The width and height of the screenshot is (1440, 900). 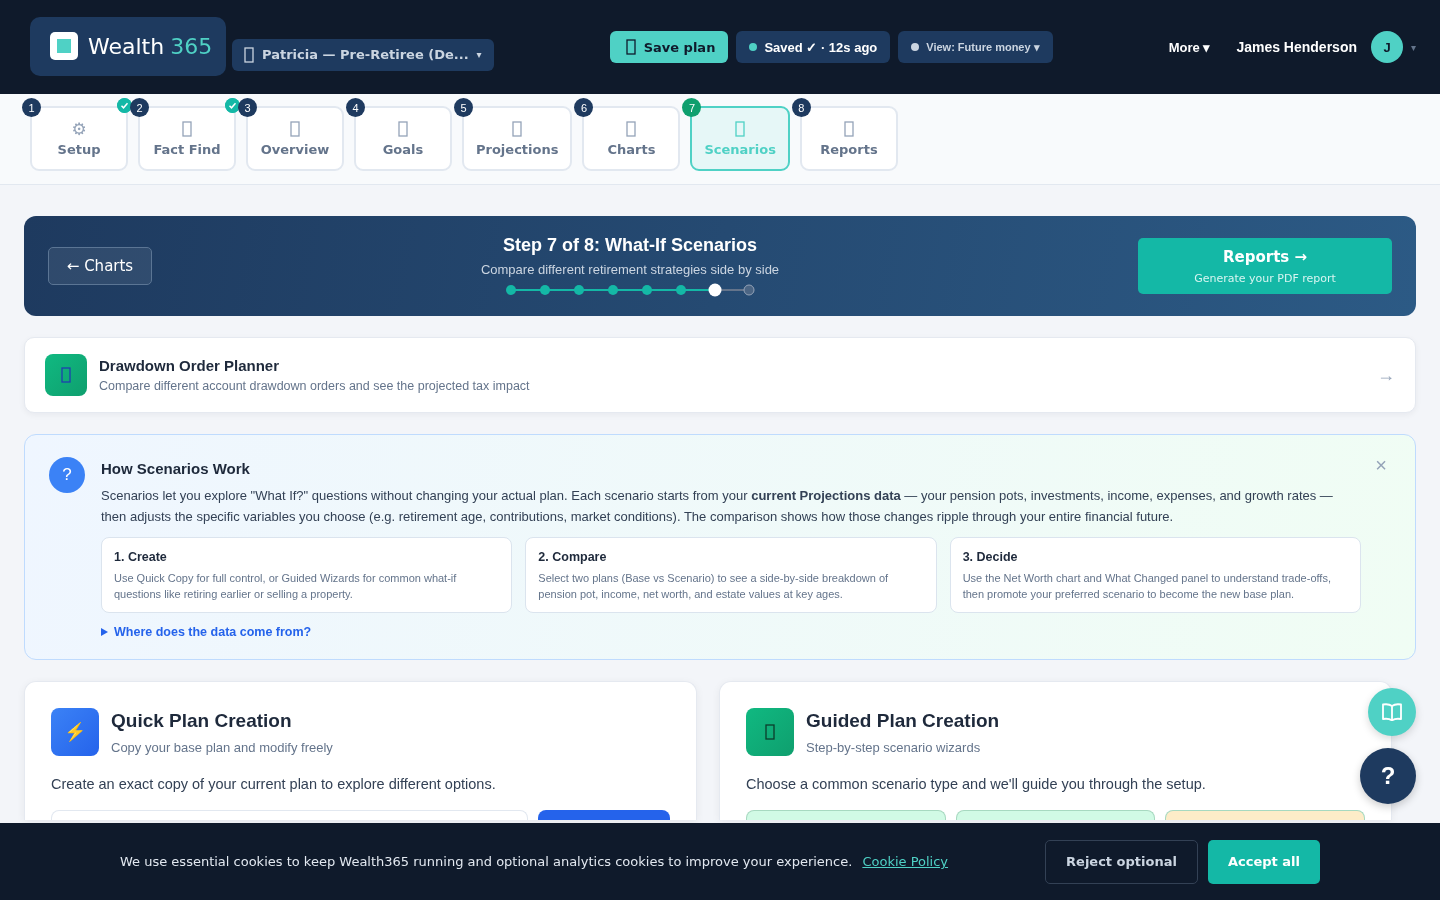 What do you see at coordinates (990, 557) in the screenshot?
I see `info-card-title: 3. Decide` at bounding box center [990, 557].